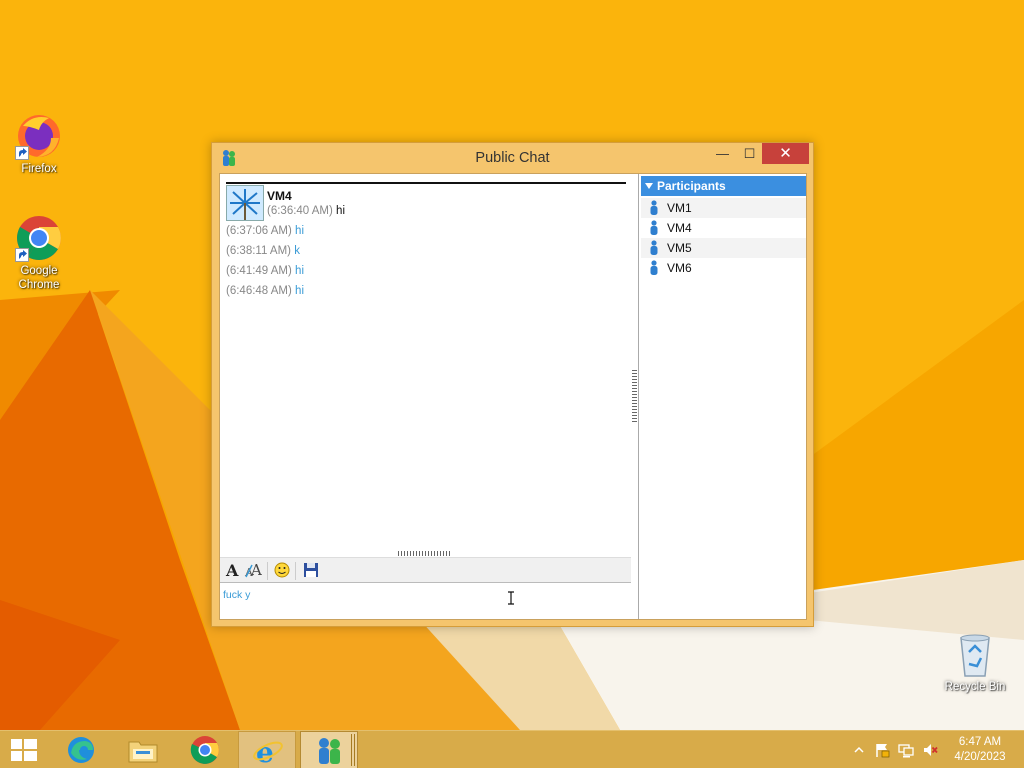 This screenshot has height=768, width=1024. I want to click on folder-icon, so click(143, 752).